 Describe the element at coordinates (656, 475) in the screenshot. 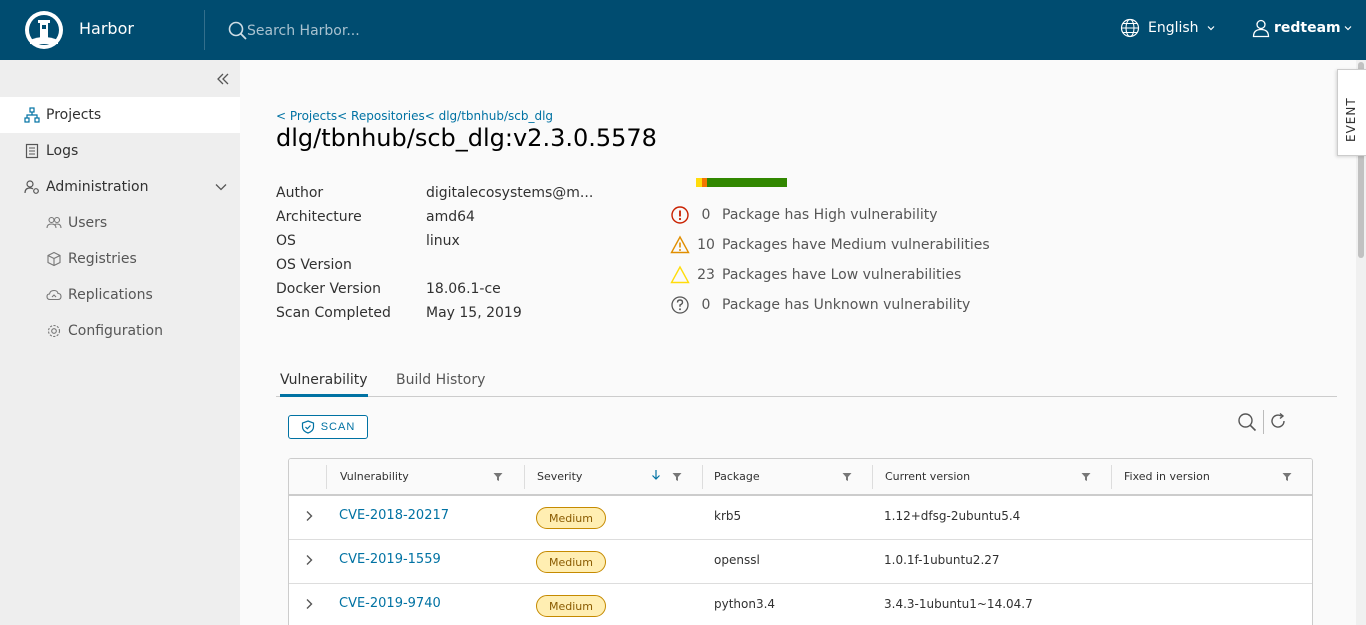

I see `sort-down-icon` at that location.